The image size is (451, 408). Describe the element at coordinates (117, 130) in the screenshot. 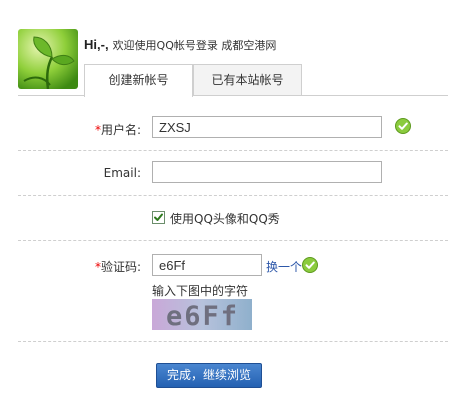

I see `username-label: *用户名:` at that location.